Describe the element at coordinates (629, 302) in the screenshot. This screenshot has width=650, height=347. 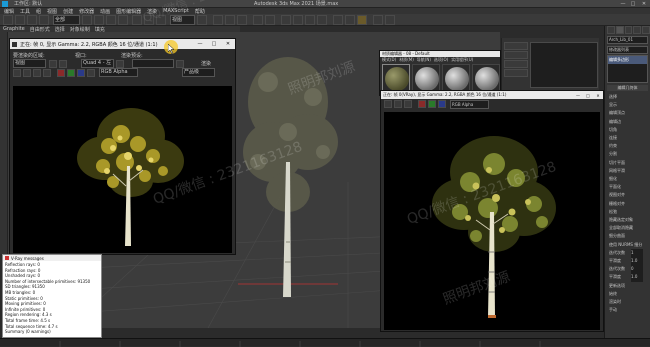
I see `option-item: 渲染时` at that location.